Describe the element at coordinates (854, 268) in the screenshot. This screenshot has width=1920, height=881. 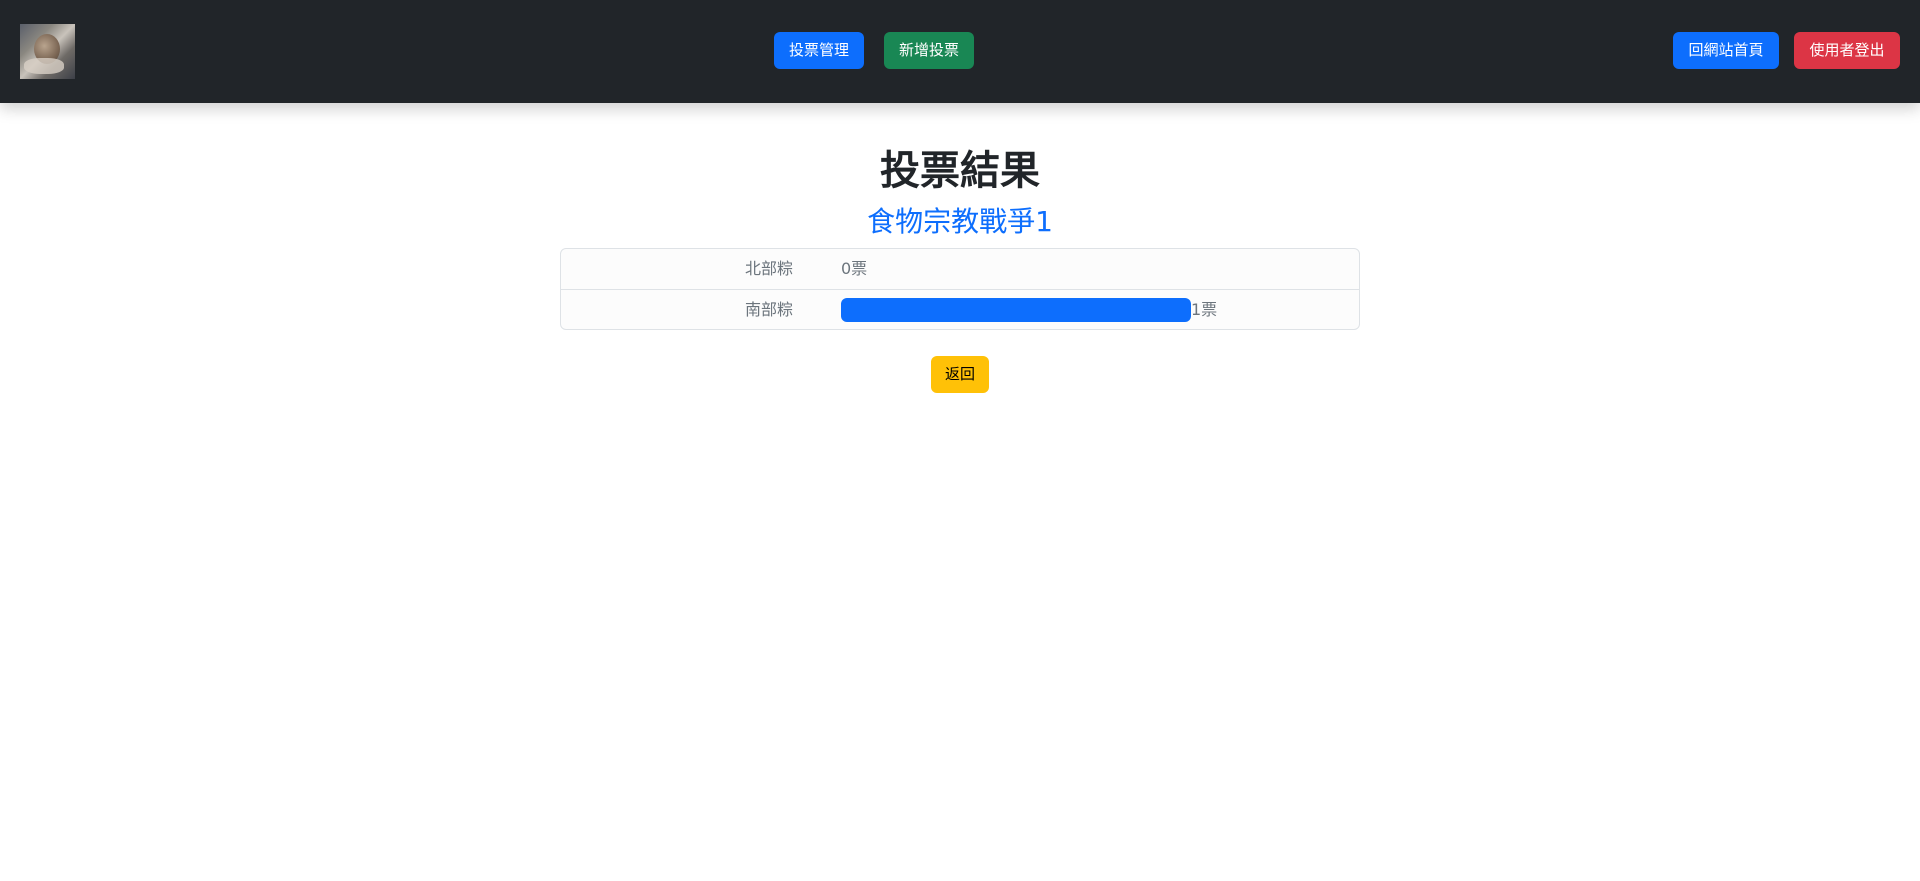
I see `vote-count: 0票` at that location.